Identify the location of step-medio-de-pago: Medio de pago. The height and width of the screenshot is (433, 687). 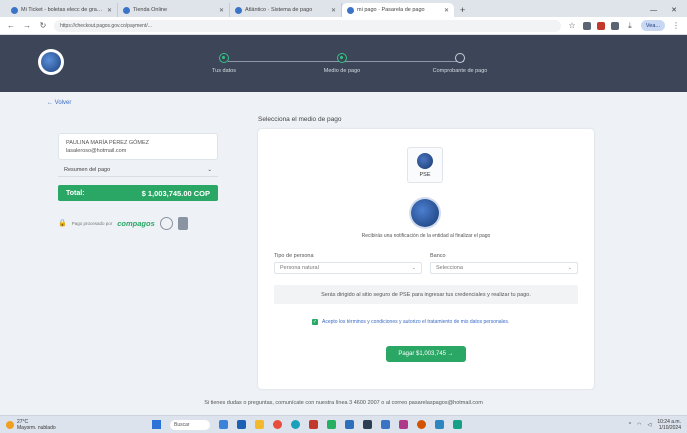
(342, 63).